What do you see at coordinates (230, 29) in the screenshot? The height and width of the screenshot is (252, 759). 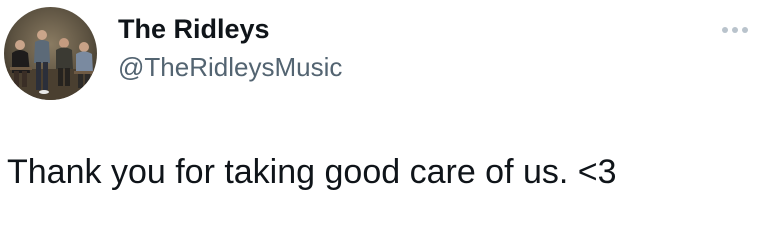 I see `author-display-name: The Ridleys` at bounding box center [230, 29].